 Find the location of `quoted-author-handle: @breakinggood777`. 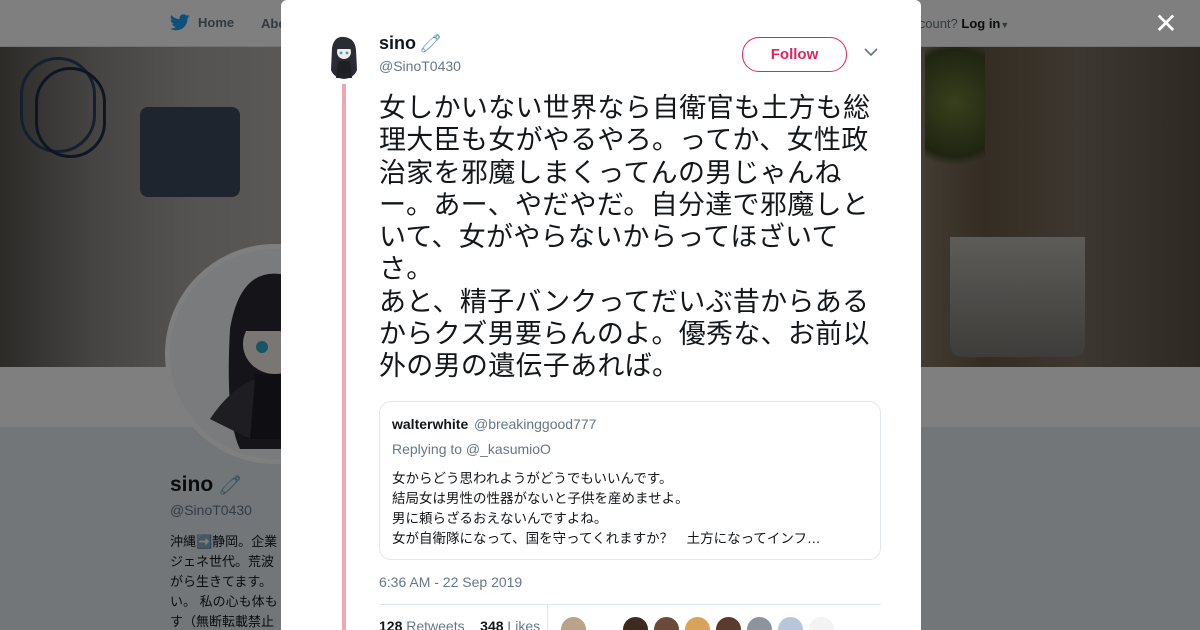

quoted-author-handle: @breakinggood777 is located at coordinates (535, 424).